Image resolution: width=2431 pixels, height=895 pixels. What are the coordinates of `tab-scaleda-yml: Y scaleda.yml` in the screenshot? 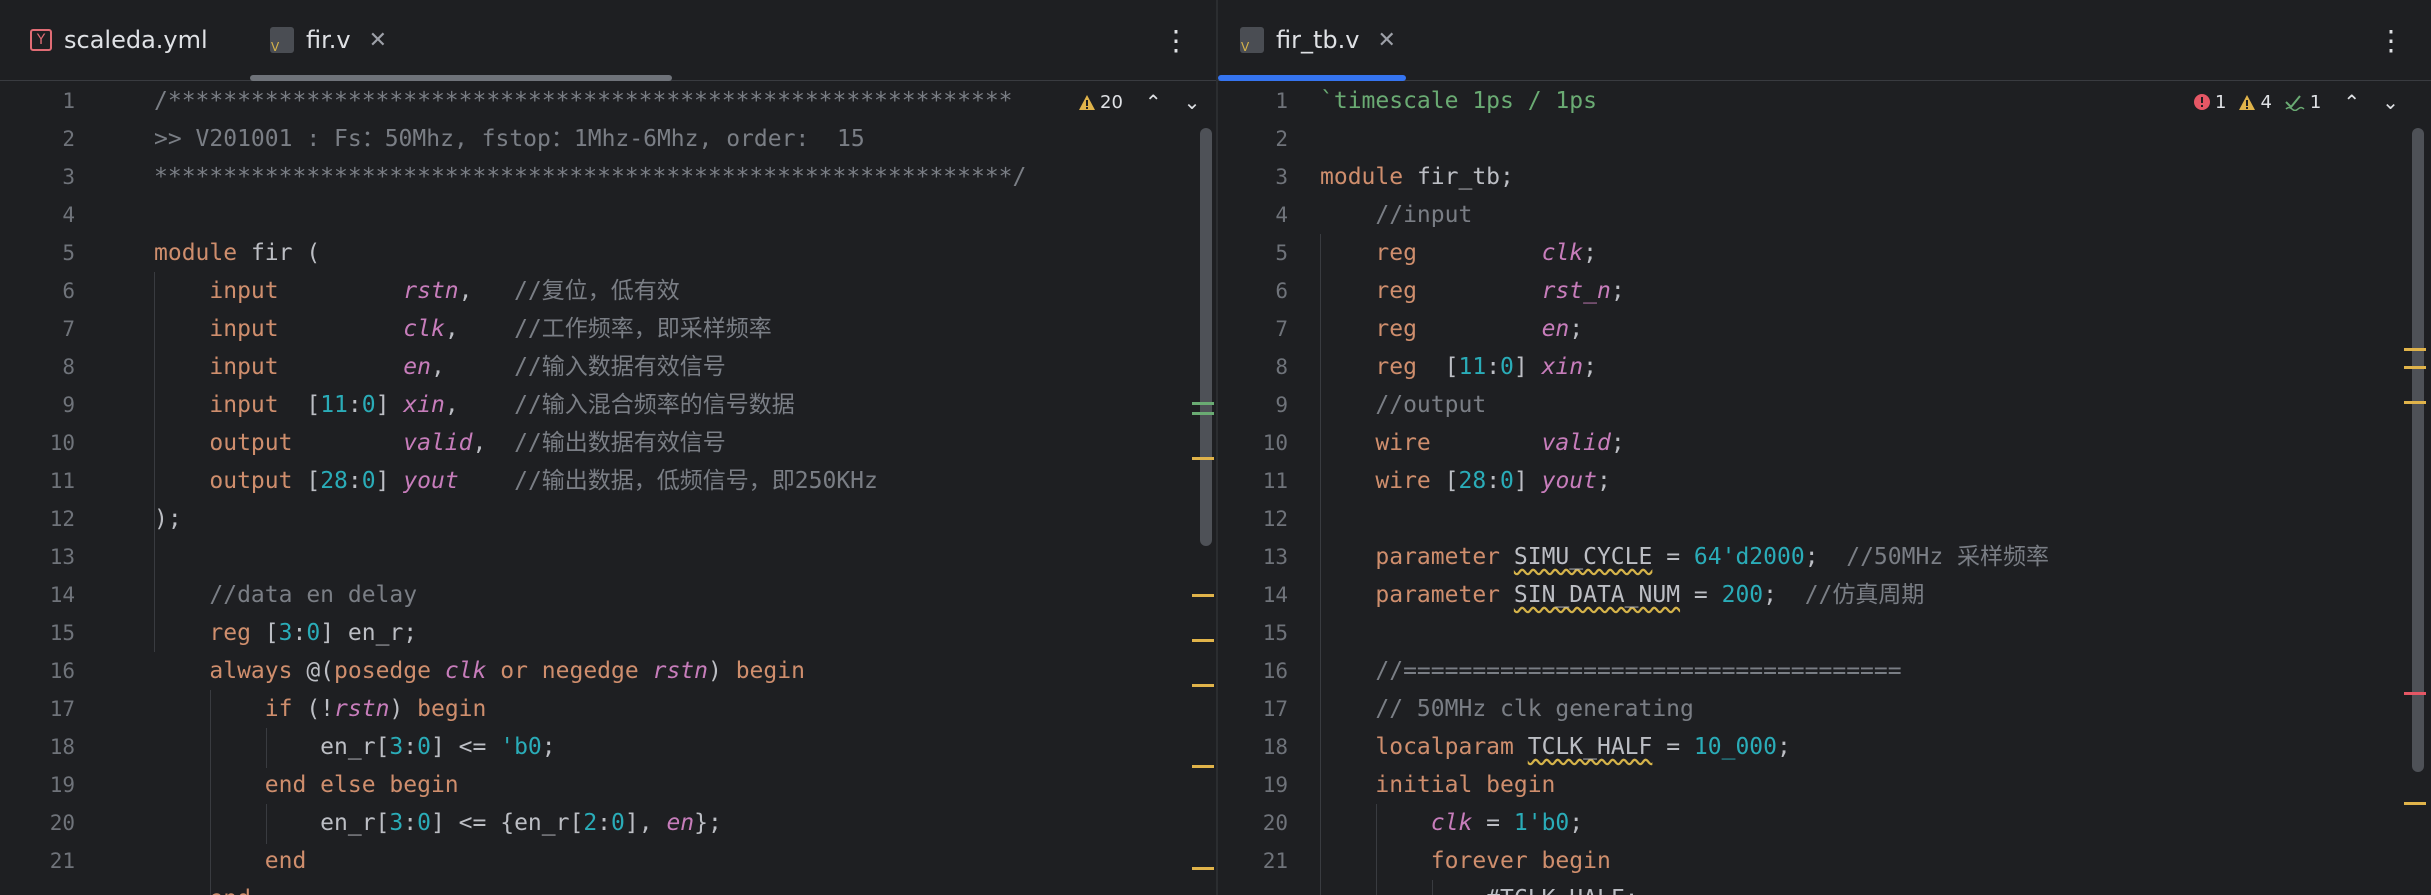 It's located at (119, 40).